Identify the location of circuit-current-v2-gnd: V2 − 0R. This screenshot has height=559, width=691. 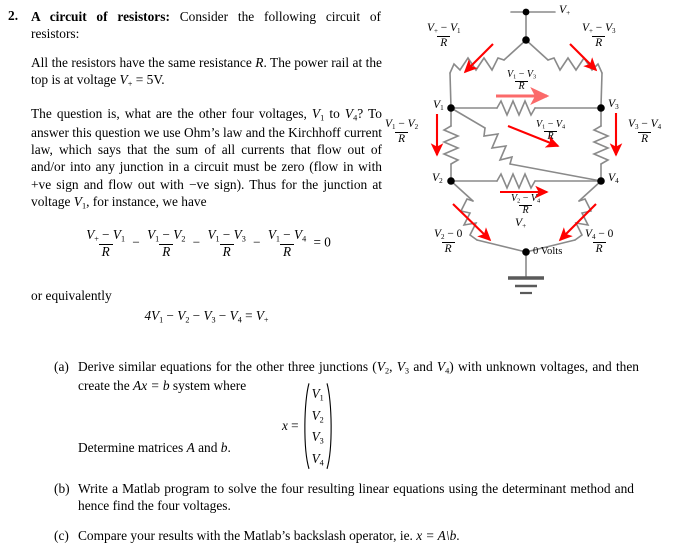
(448, 241).